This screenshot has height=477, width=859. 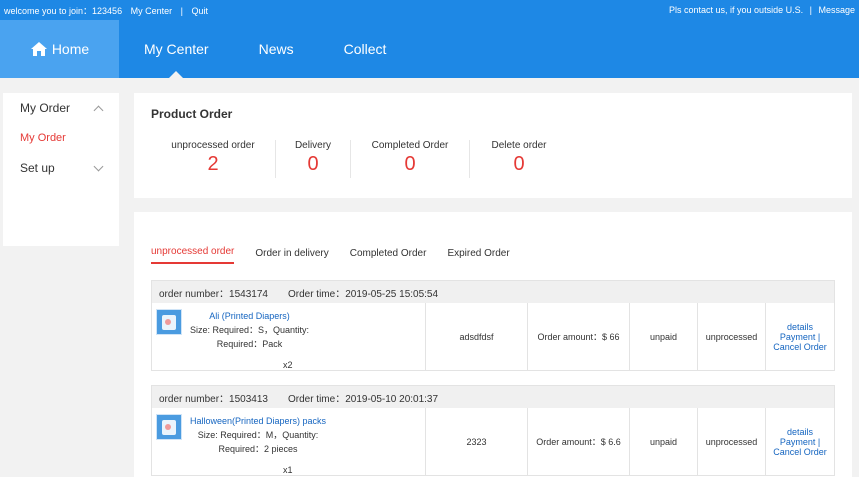 What do you see at coordinates (736, 10) in the screenshot?
I see `contact-link: Pls contact us, if you outside U.S.` at bounding box center [736, 10].